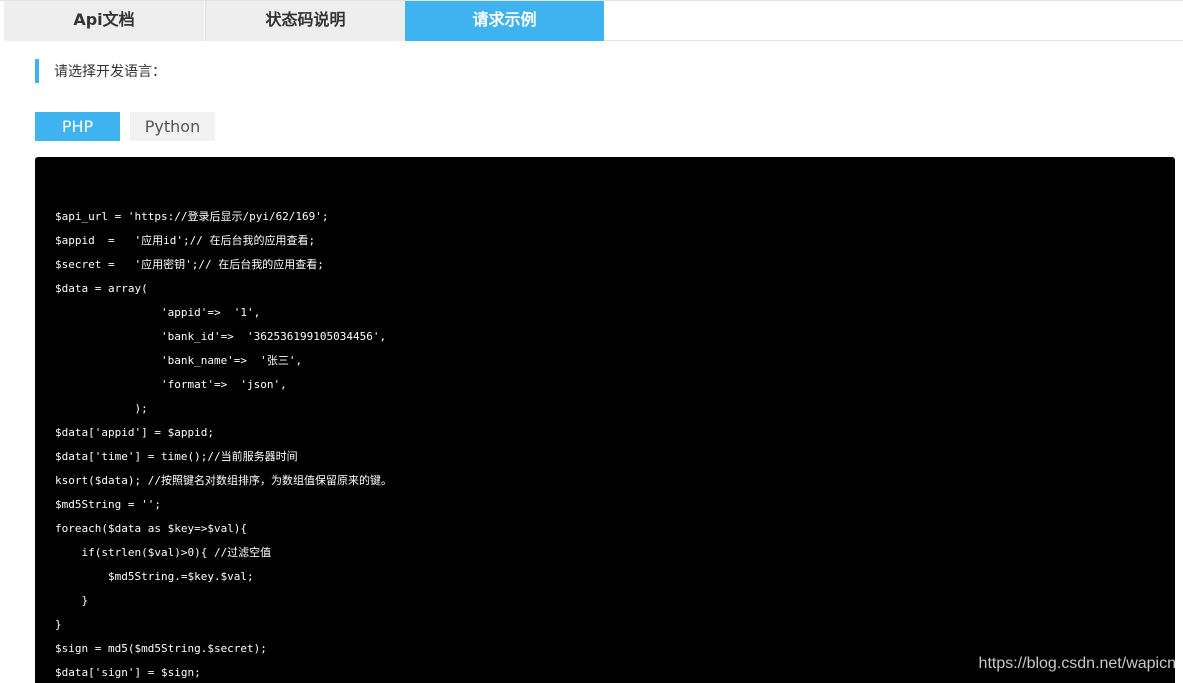 Image resolution: width=1183 pixels, height=683 pixels. Describe the element at coordinates (179, 360) in the screenshot. I see `code-line: 'bank_name'=> '张三',` at that location.